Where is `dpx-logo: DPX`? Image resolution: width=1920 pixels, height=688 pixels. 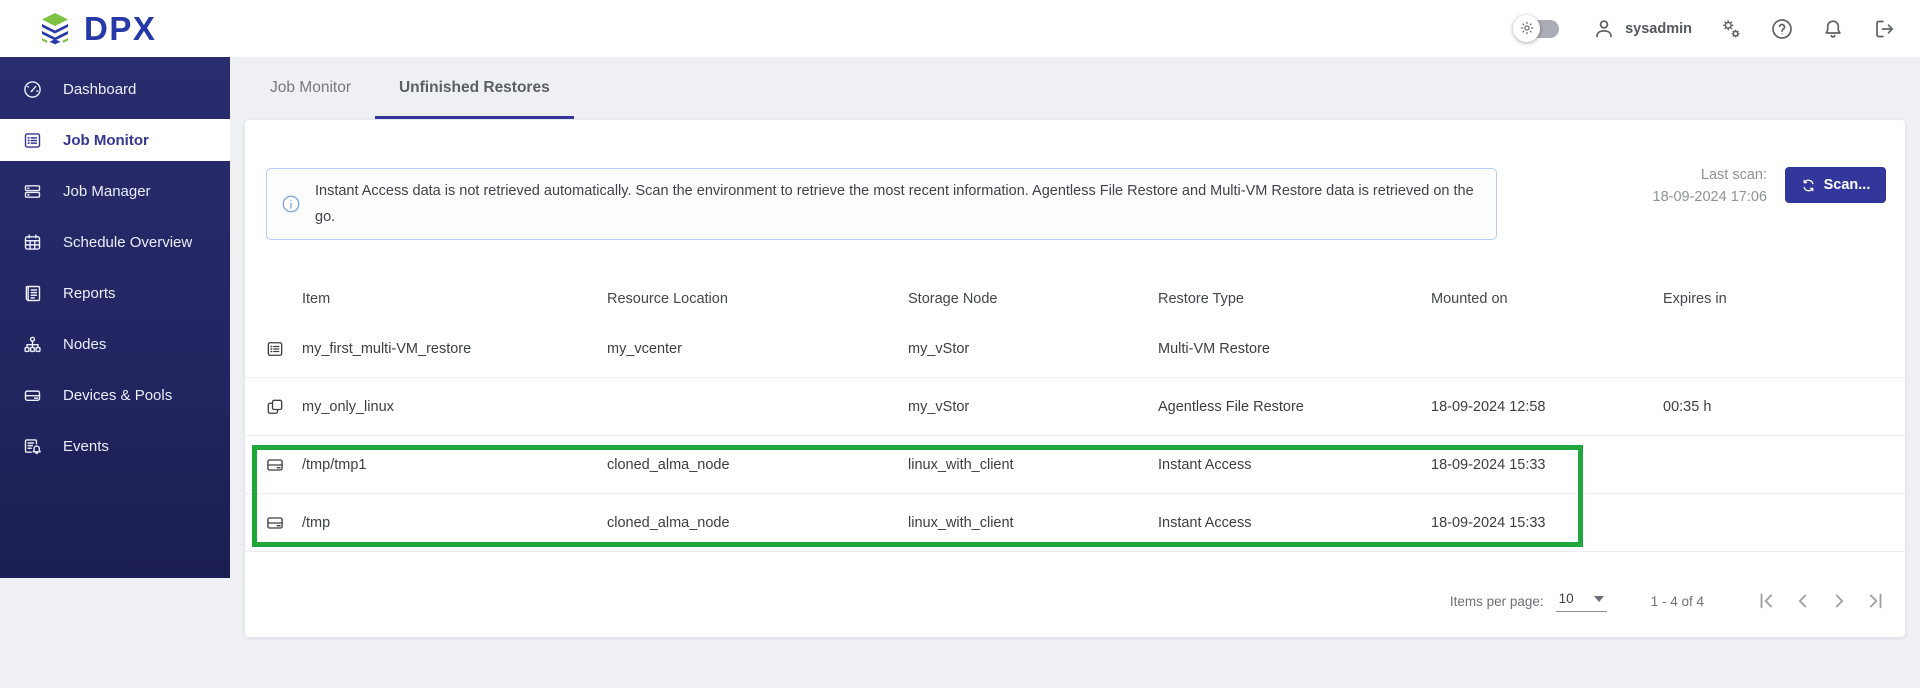 dpx-logo: DPX is located at coordinates (96, 29).